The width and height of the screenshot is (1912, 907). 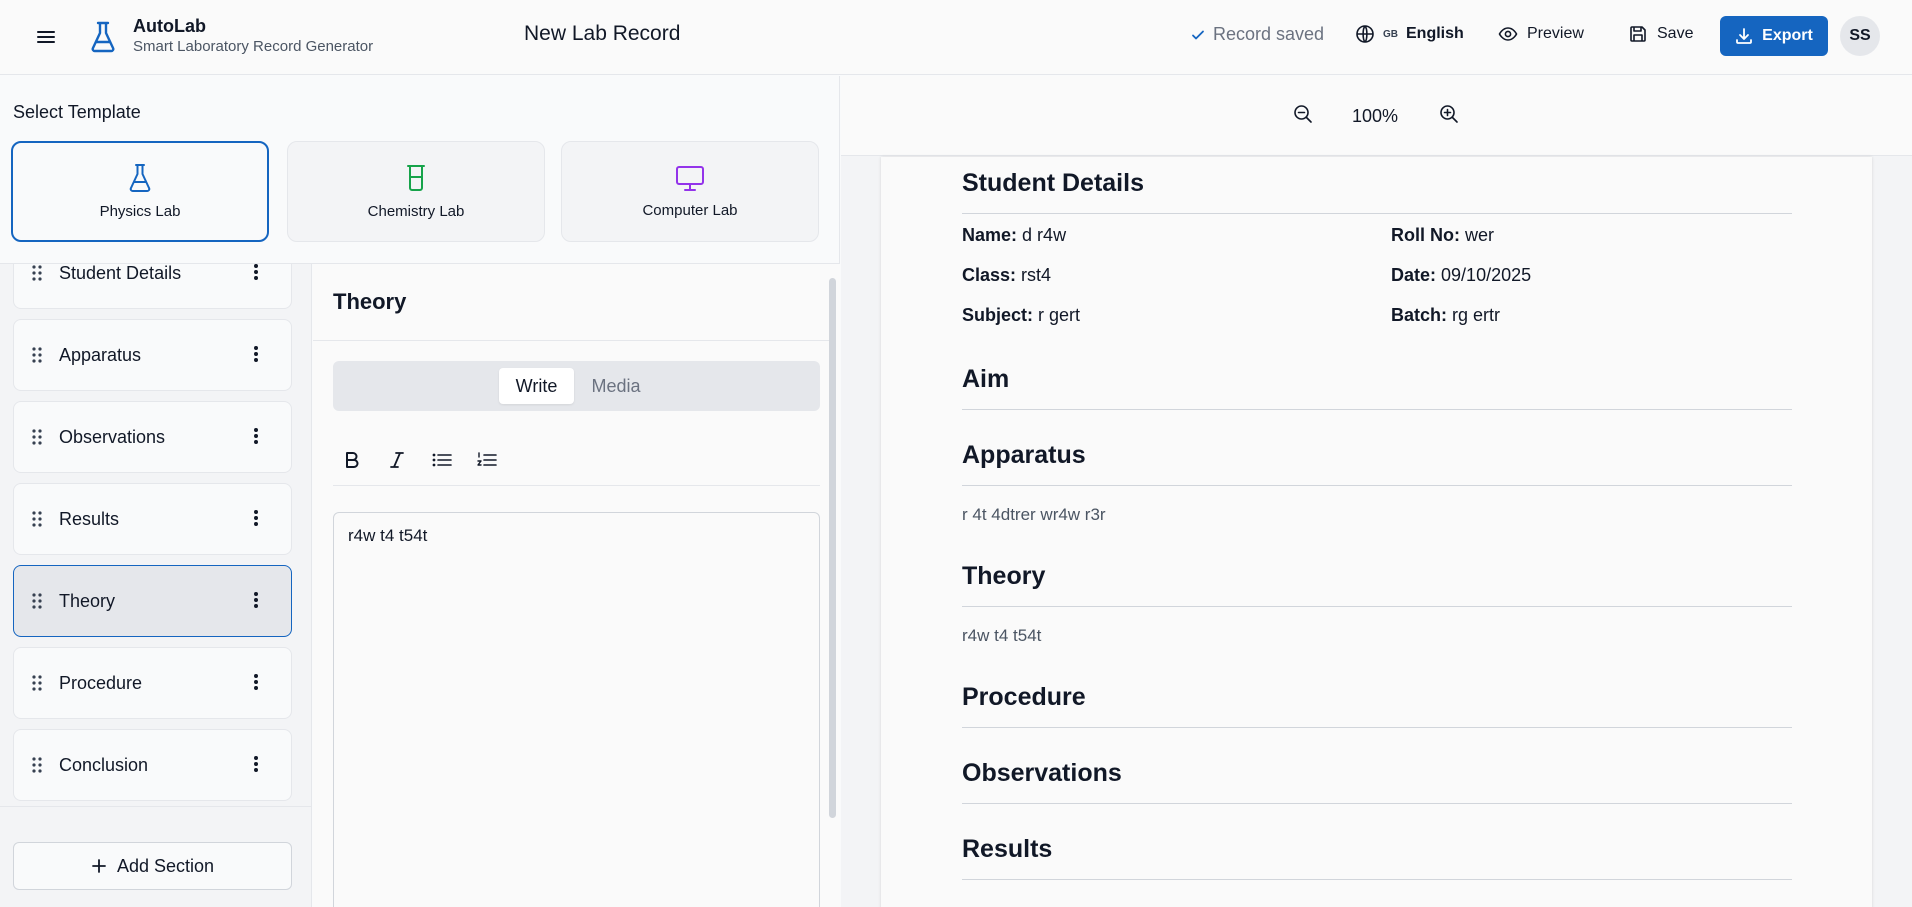 I want to click on field-value: rg ertr, so click(x=1476, y=315).